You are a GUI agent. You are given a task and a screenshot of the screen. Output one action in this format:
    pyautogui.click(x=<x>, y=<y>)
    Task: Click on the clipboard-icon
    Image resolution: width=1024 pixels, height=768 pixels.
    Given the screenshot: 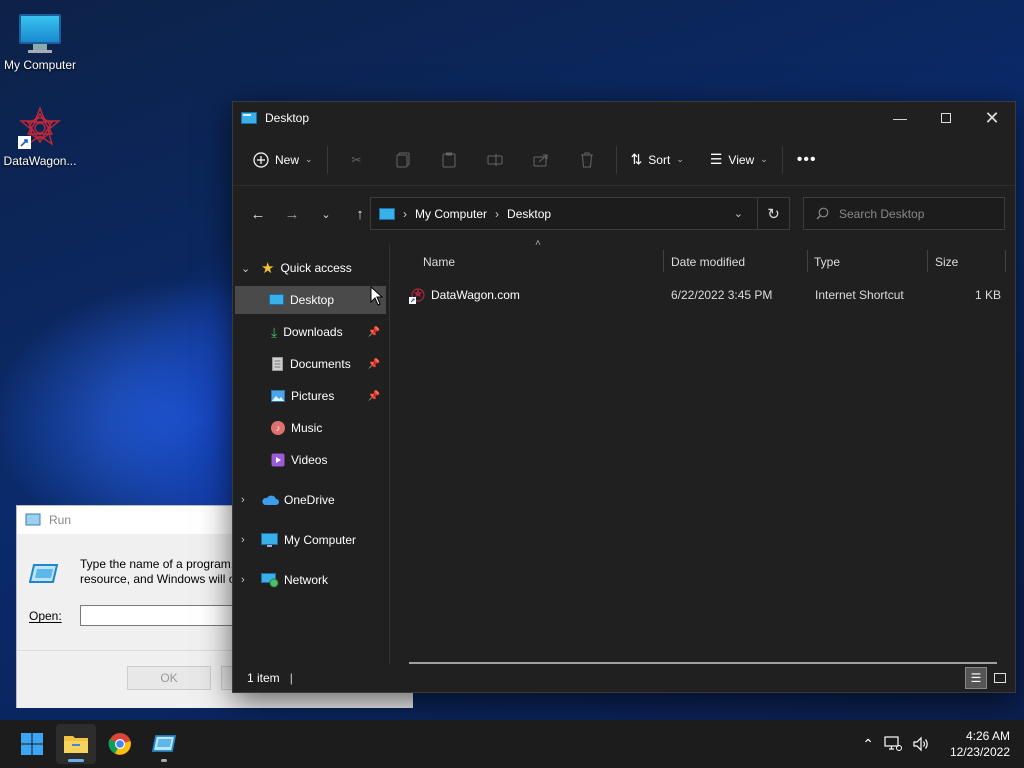 What is the action you would take?
    pyautogui.click(x=449, y=160)
    